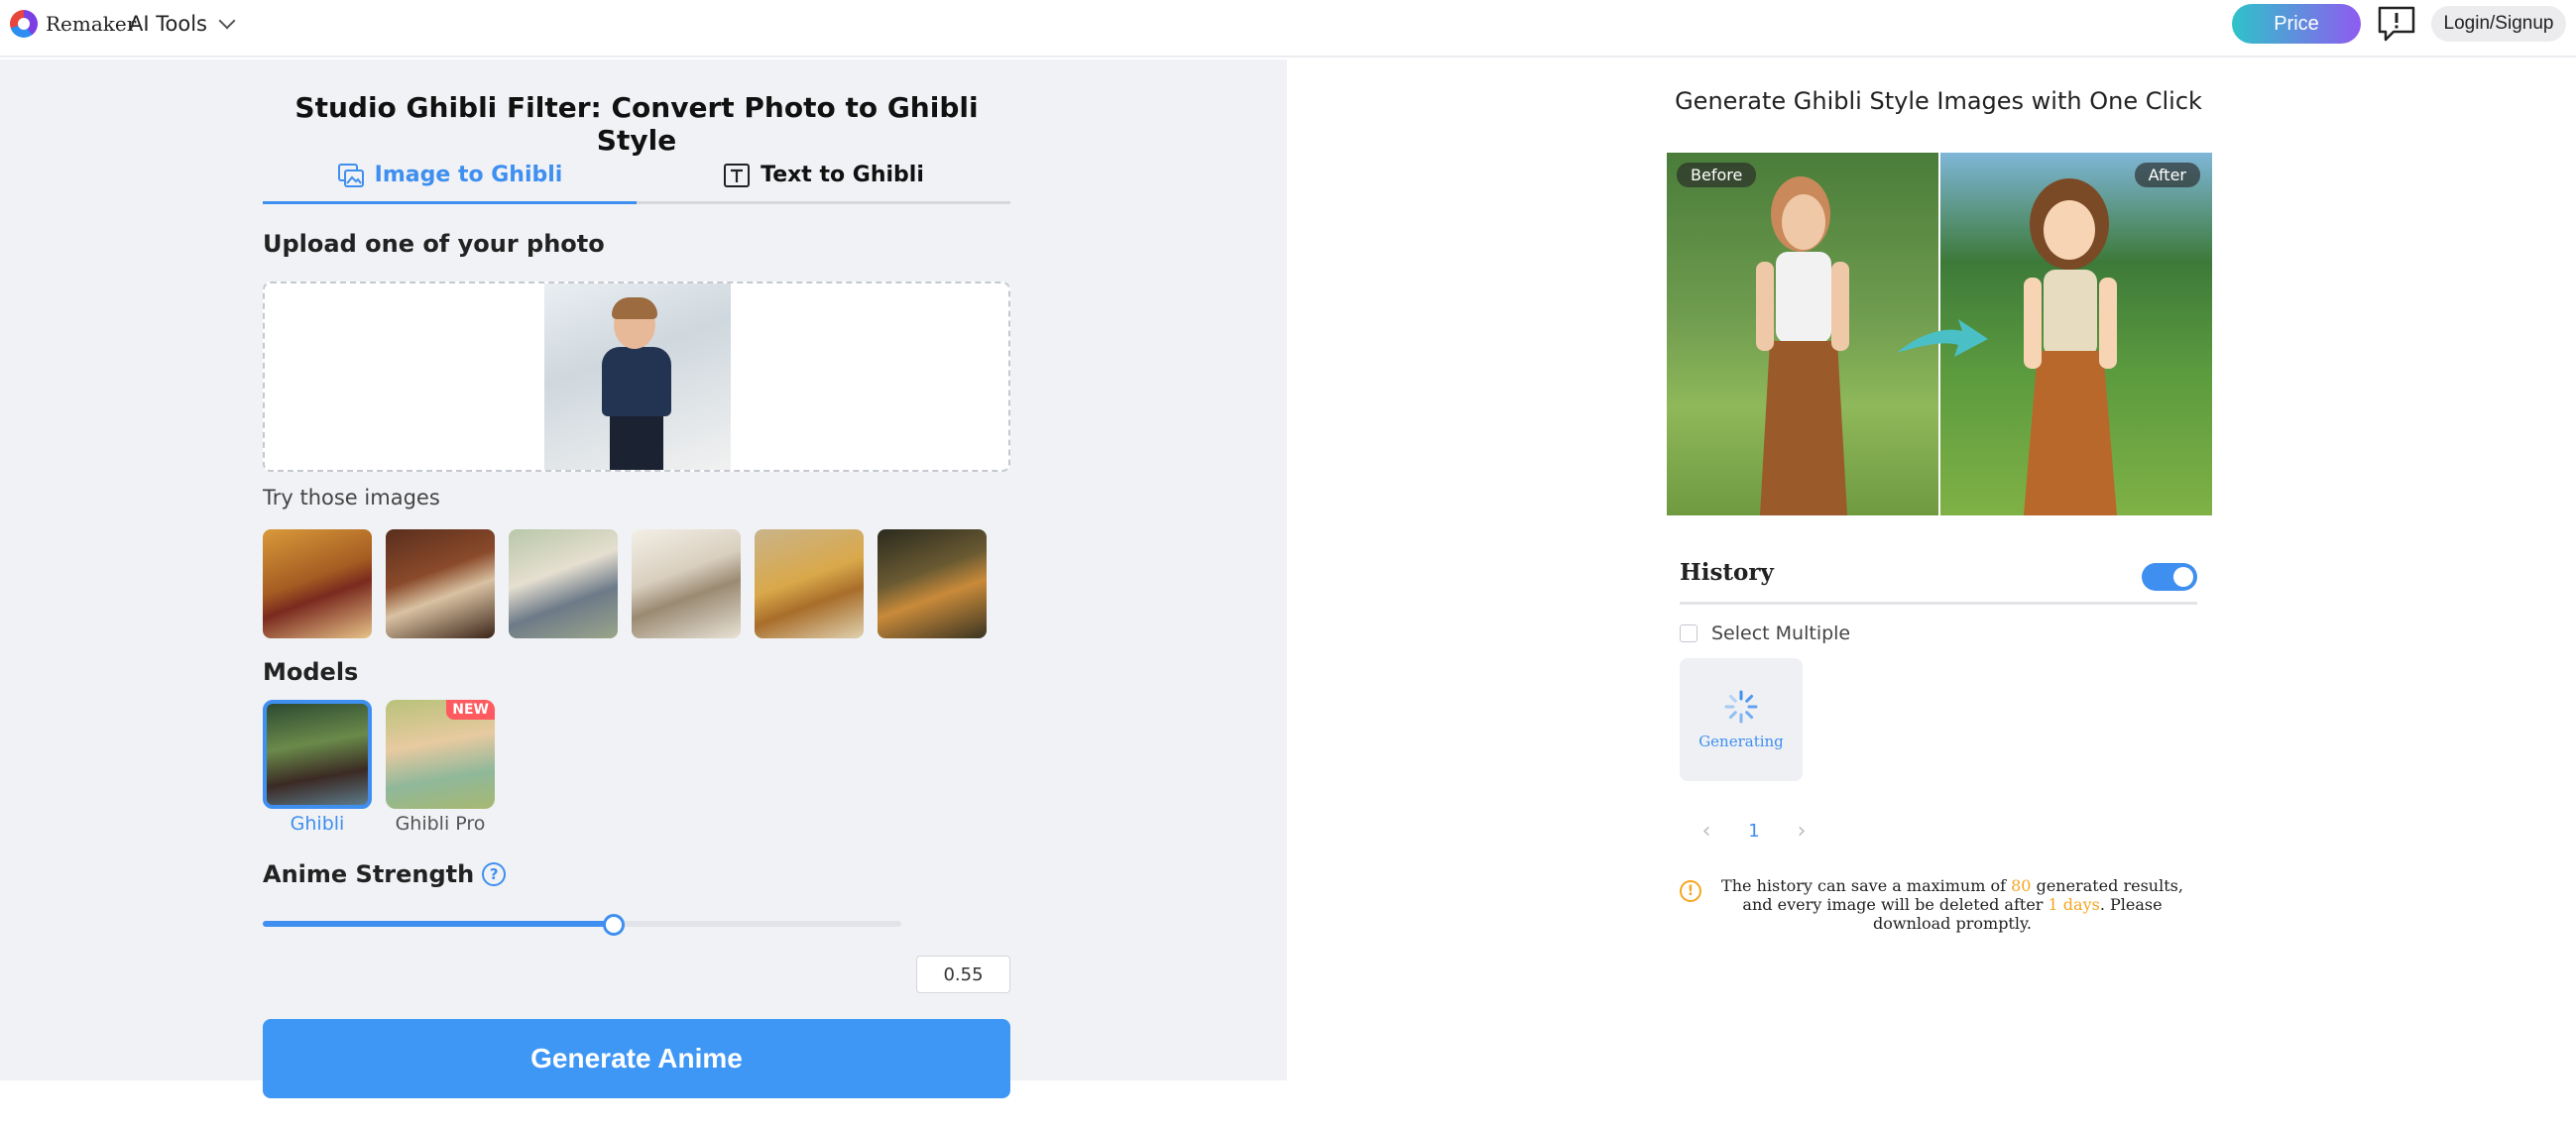 The width and height of the screenshot is (2576, 1132). What do you see at coordinates (434, 244) in the screenshot?
I see `upload-label: Upload one of your photo` at bounding box center [434, 244].